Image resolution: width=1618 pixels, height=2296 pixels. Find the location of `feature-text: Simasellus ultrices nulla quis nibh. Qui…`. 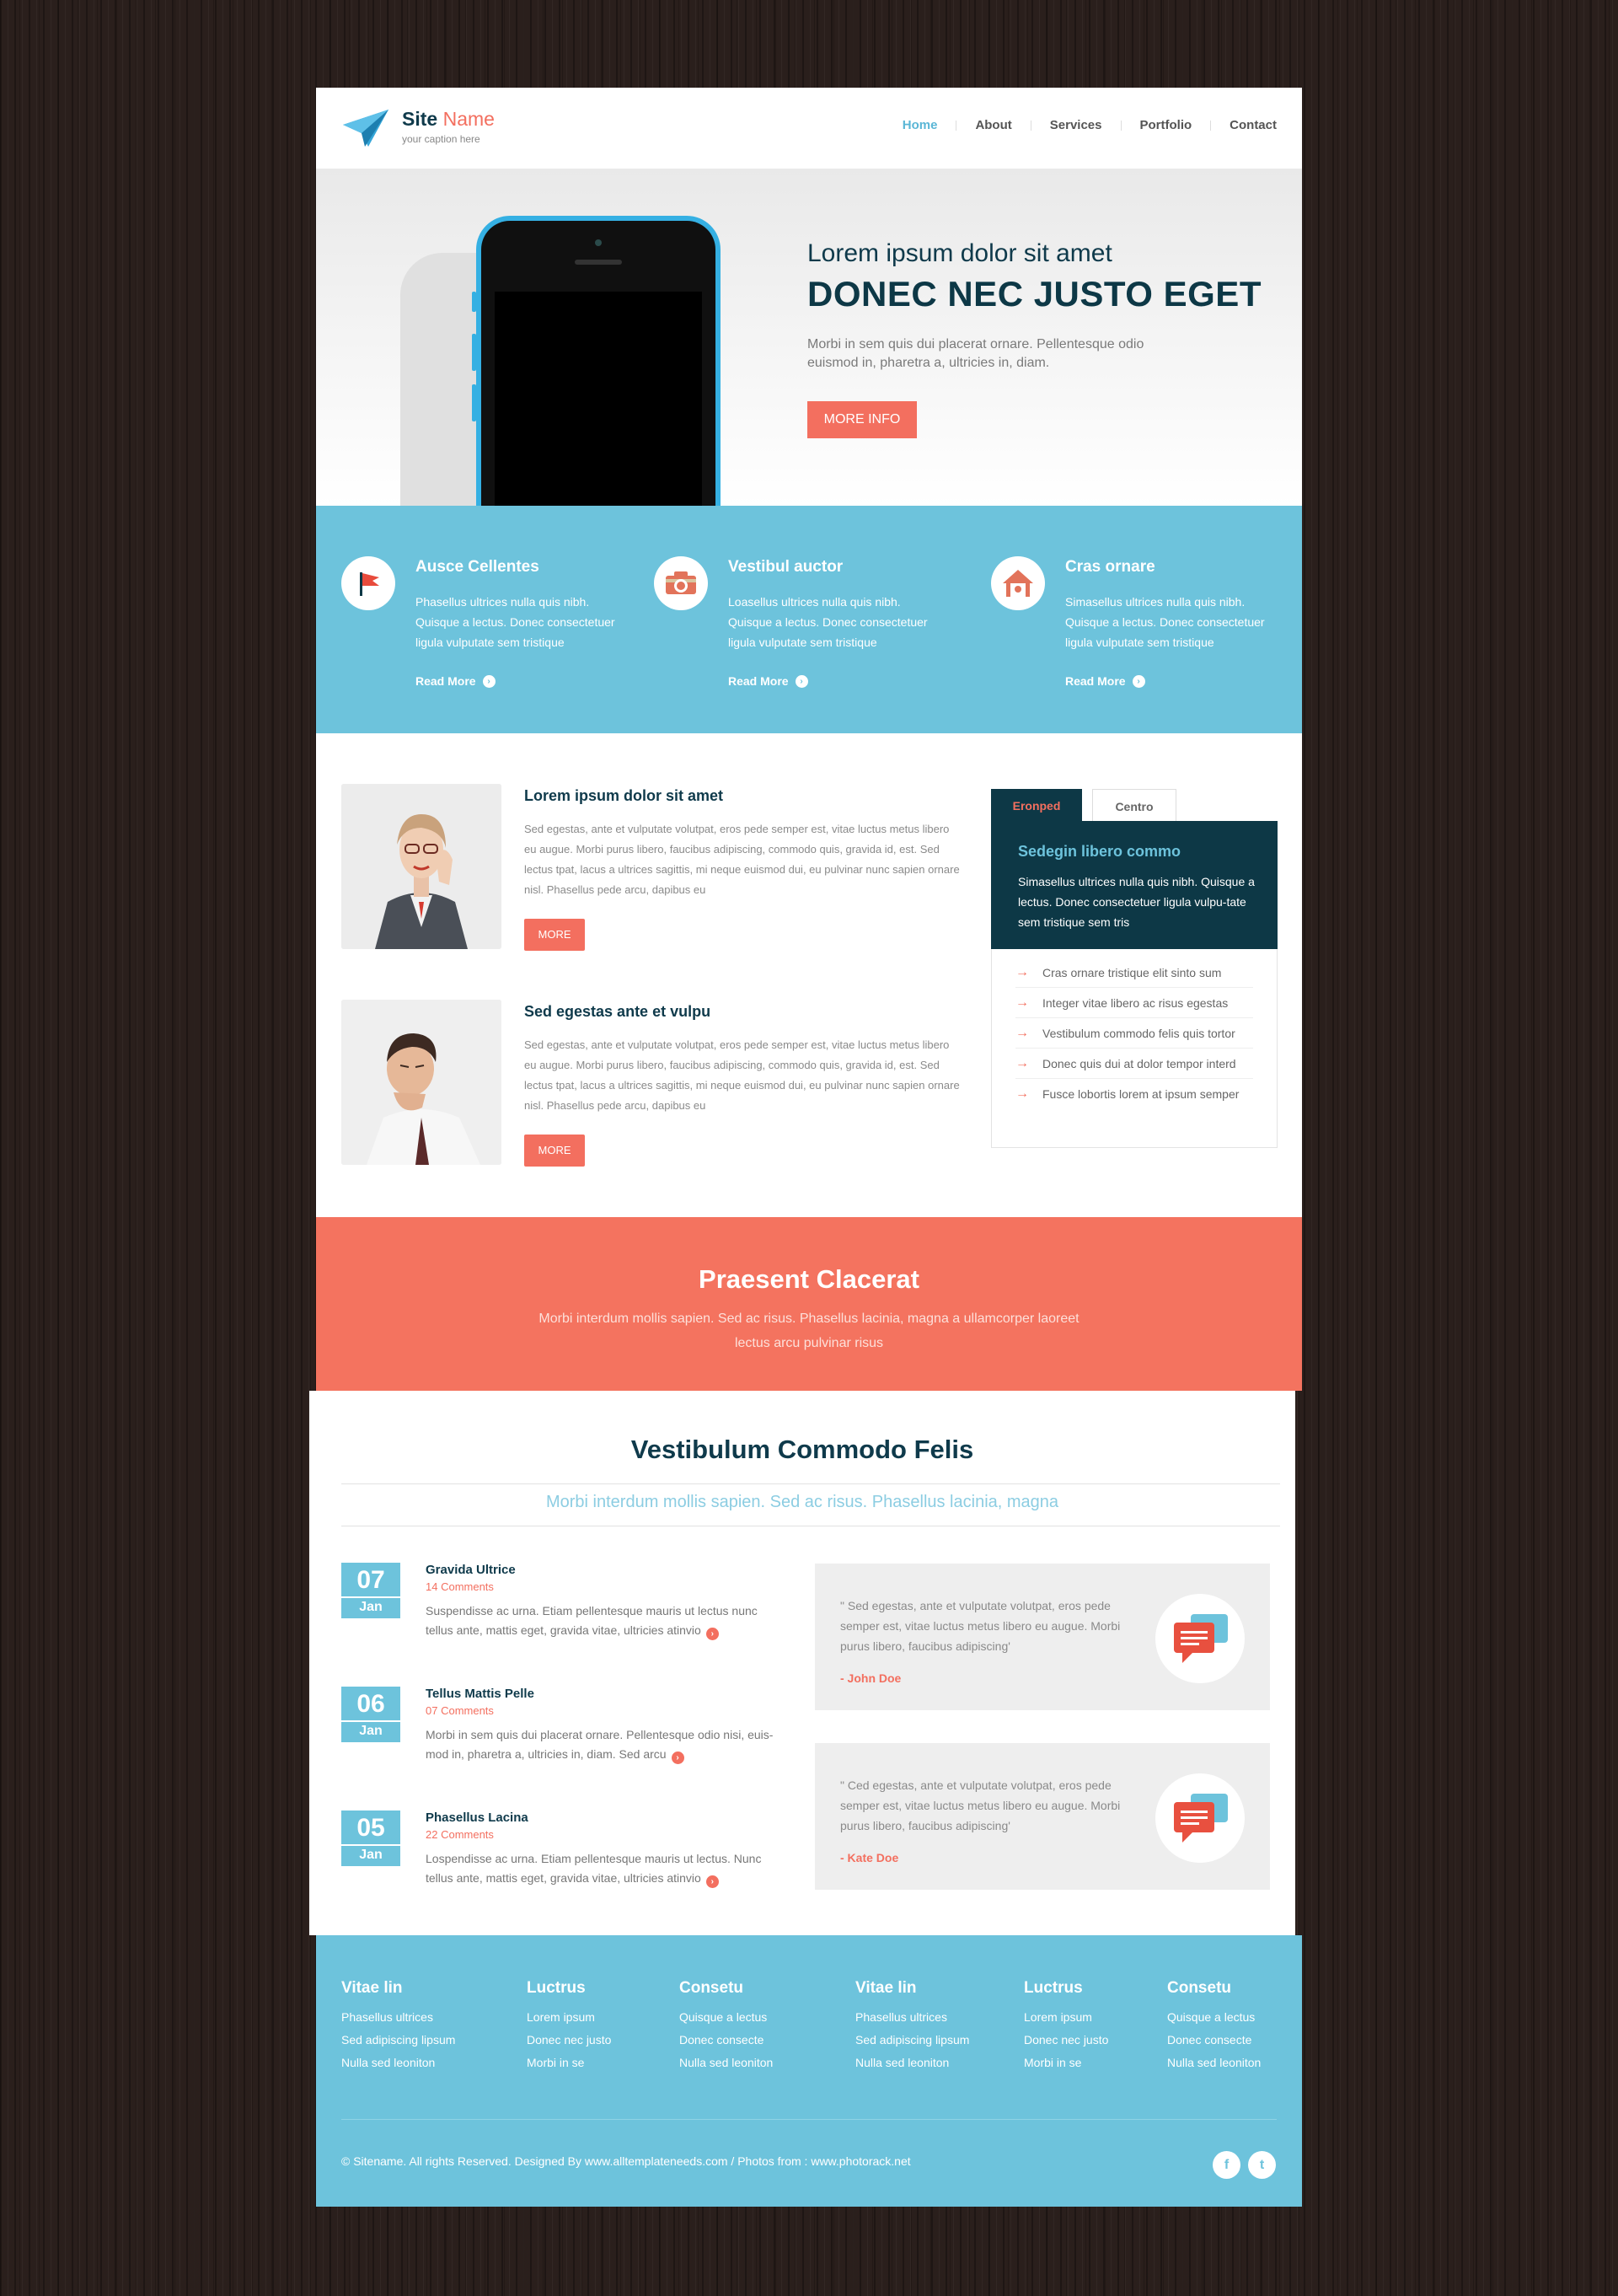

feature-text: Simasellus ultrices nulla quis nibh. Qui… is located at coordinates (1165, 622).